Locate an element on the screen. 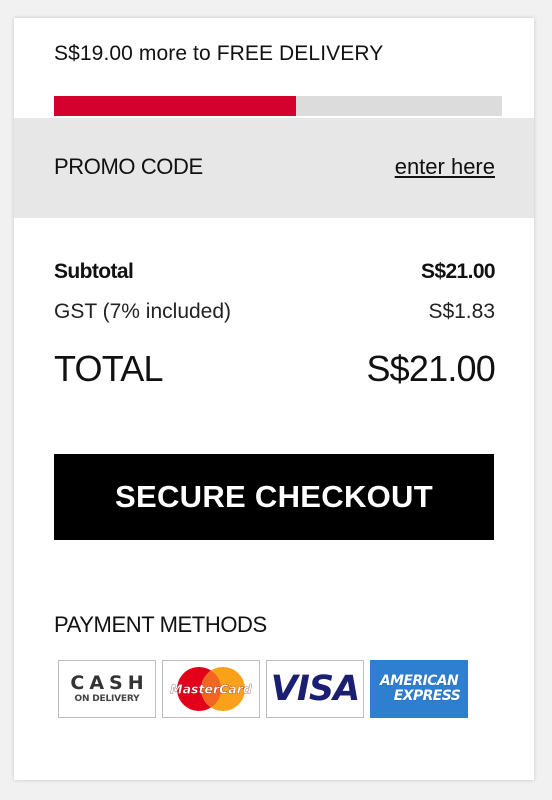 The image size is (552, 800). secure-checkout-button: SECURE CHECKOUT is located at coordinates (274, 497).